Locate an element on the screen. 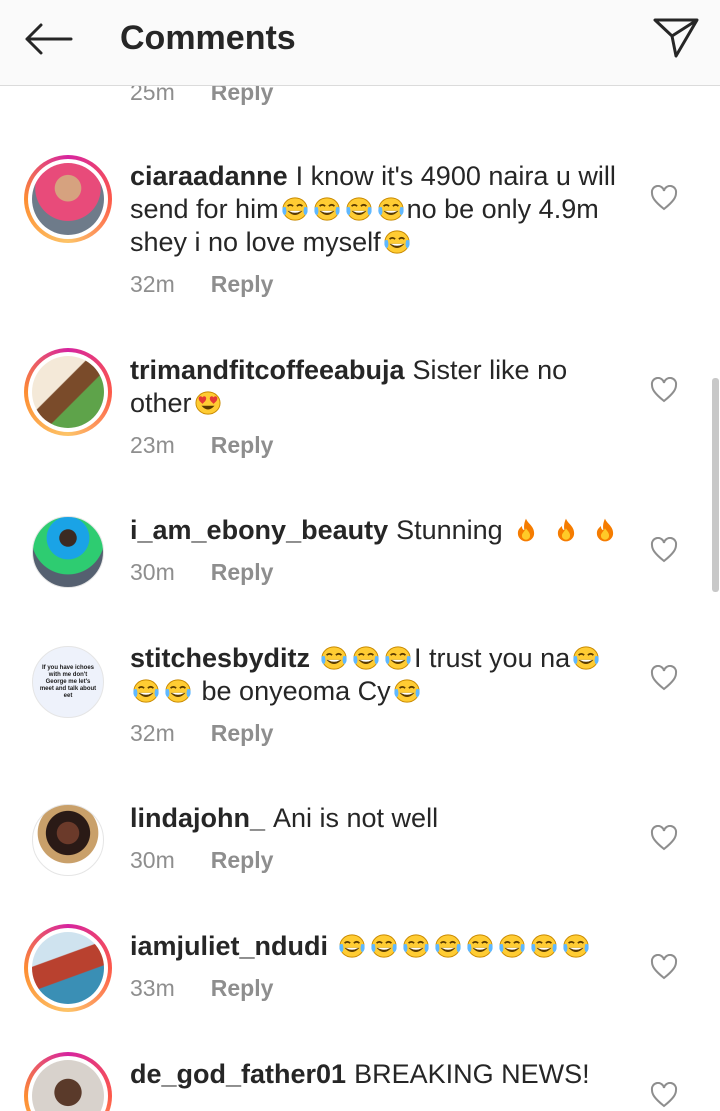  back-button is located at coordinates (48, 39).